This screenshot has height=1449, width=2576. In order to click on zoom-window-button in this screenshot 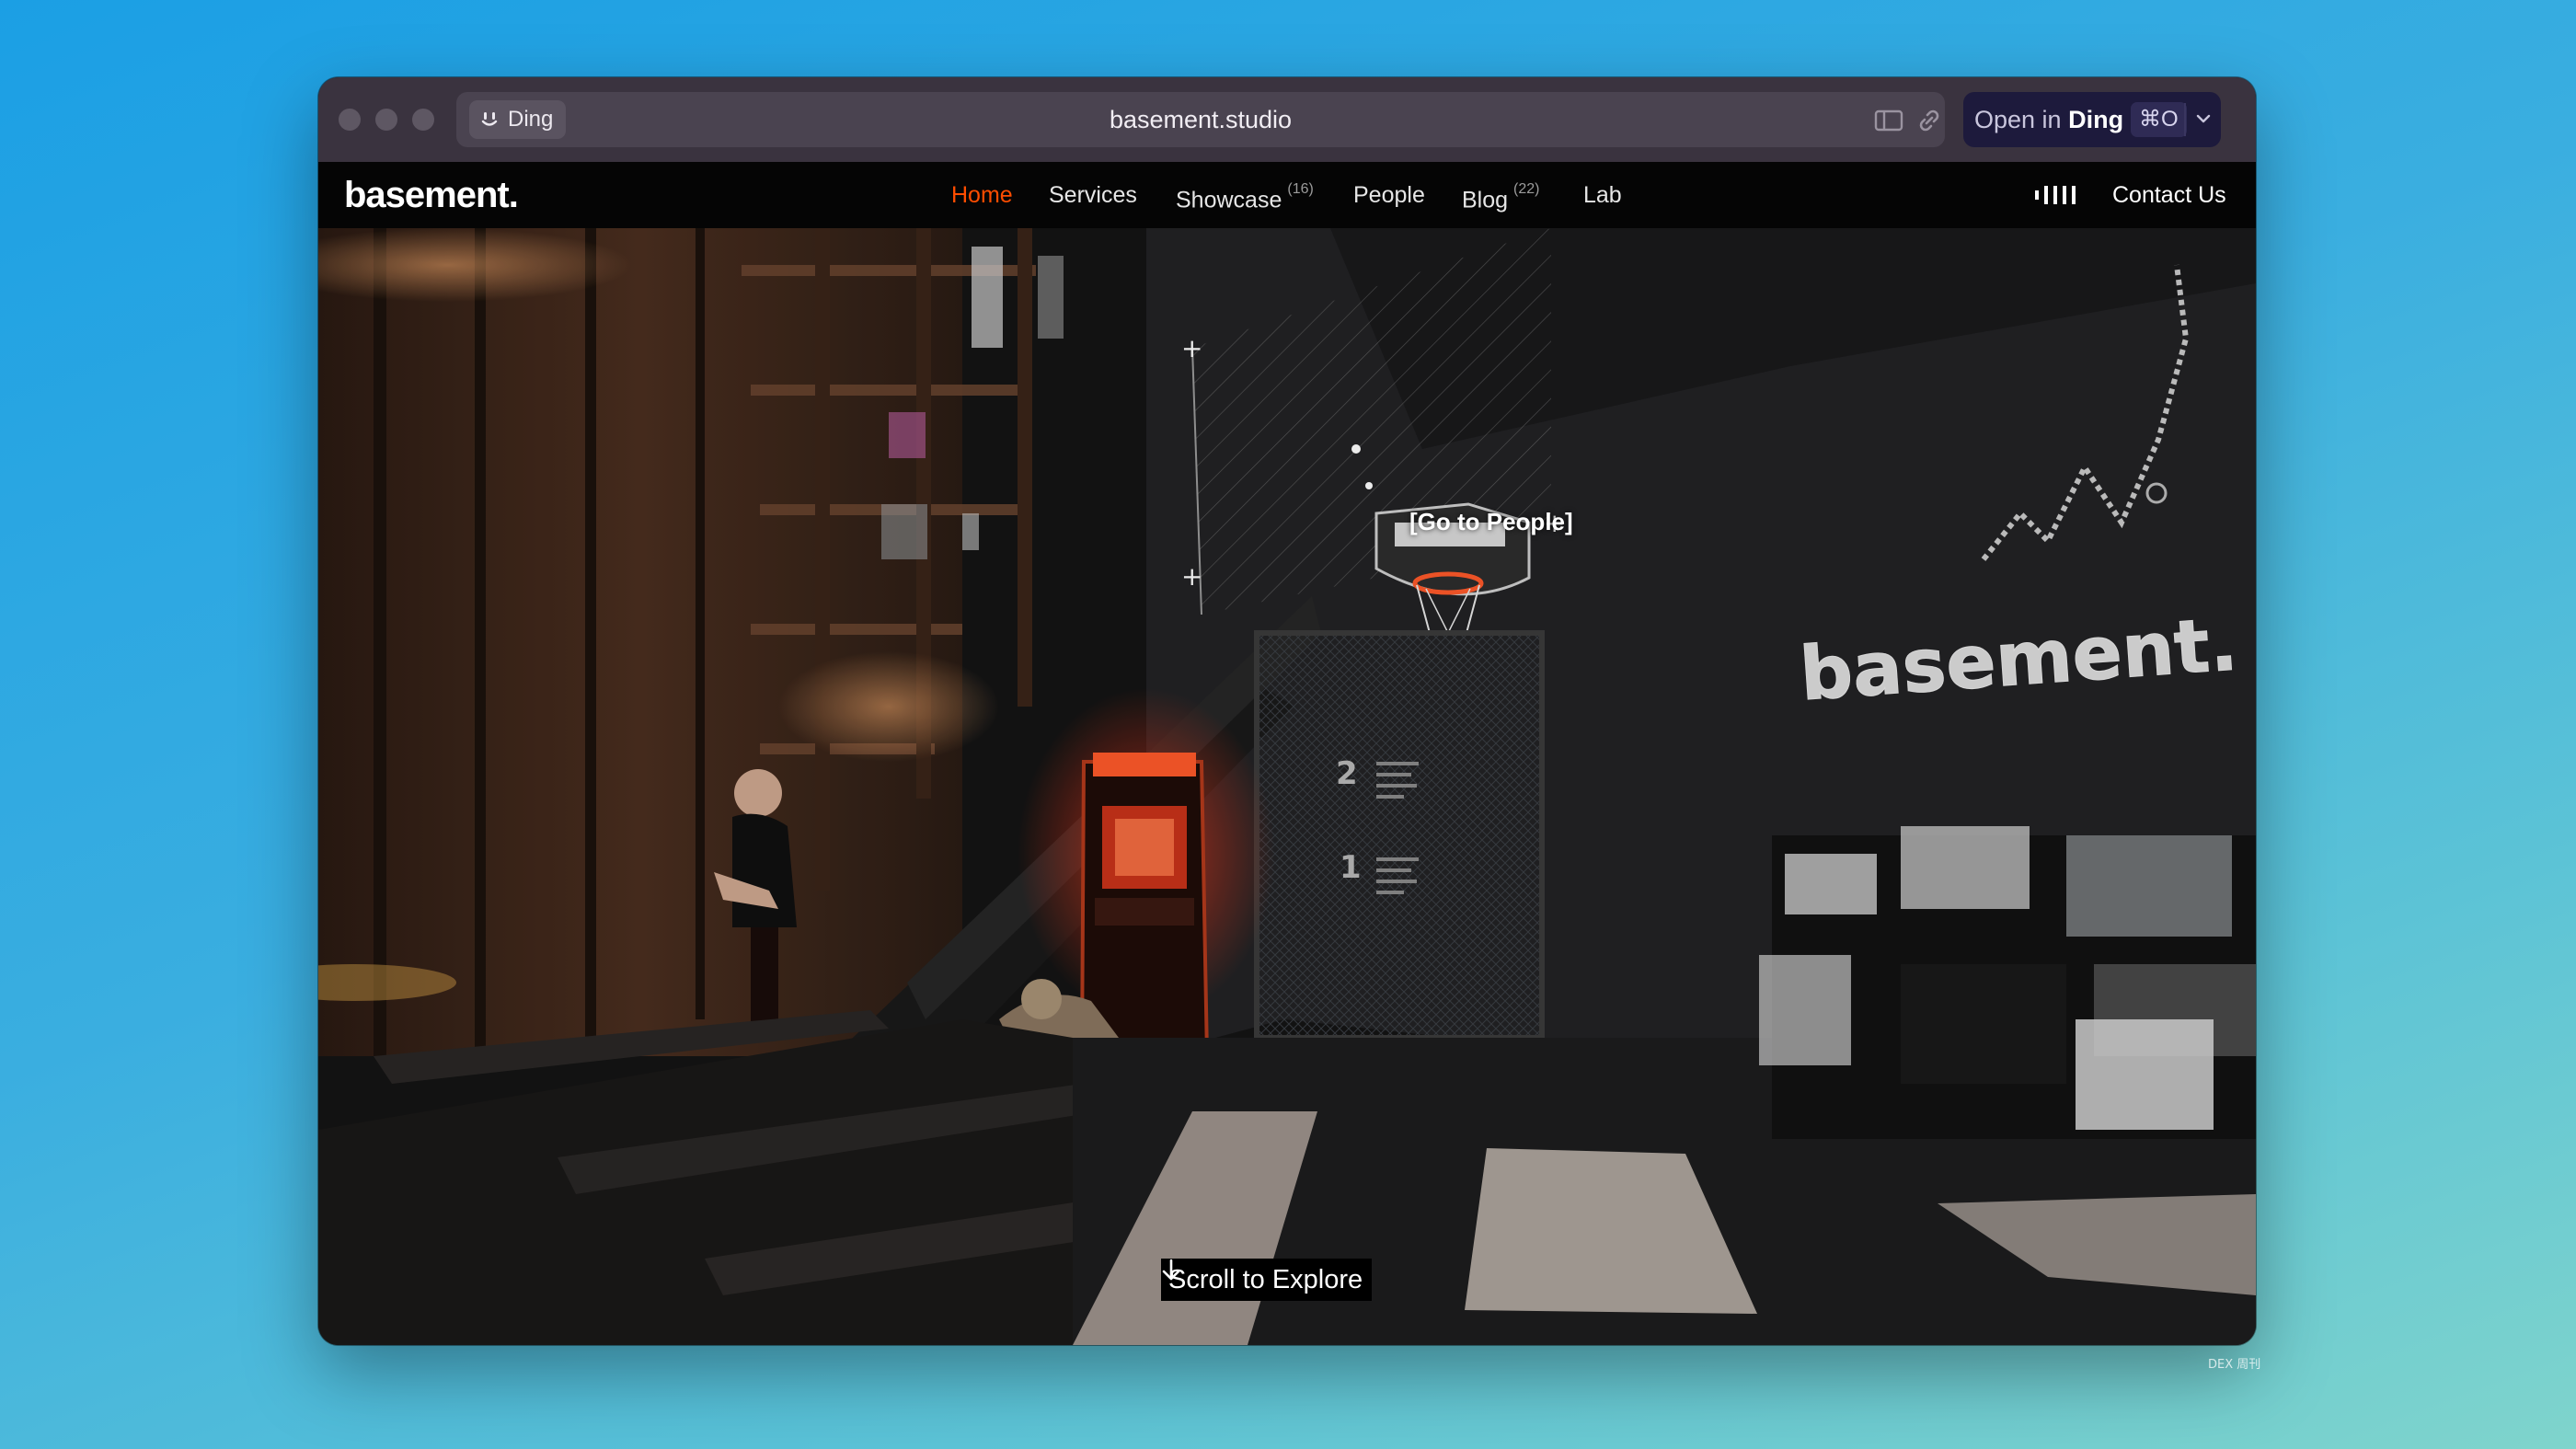, I will do `click(423, 120)`.